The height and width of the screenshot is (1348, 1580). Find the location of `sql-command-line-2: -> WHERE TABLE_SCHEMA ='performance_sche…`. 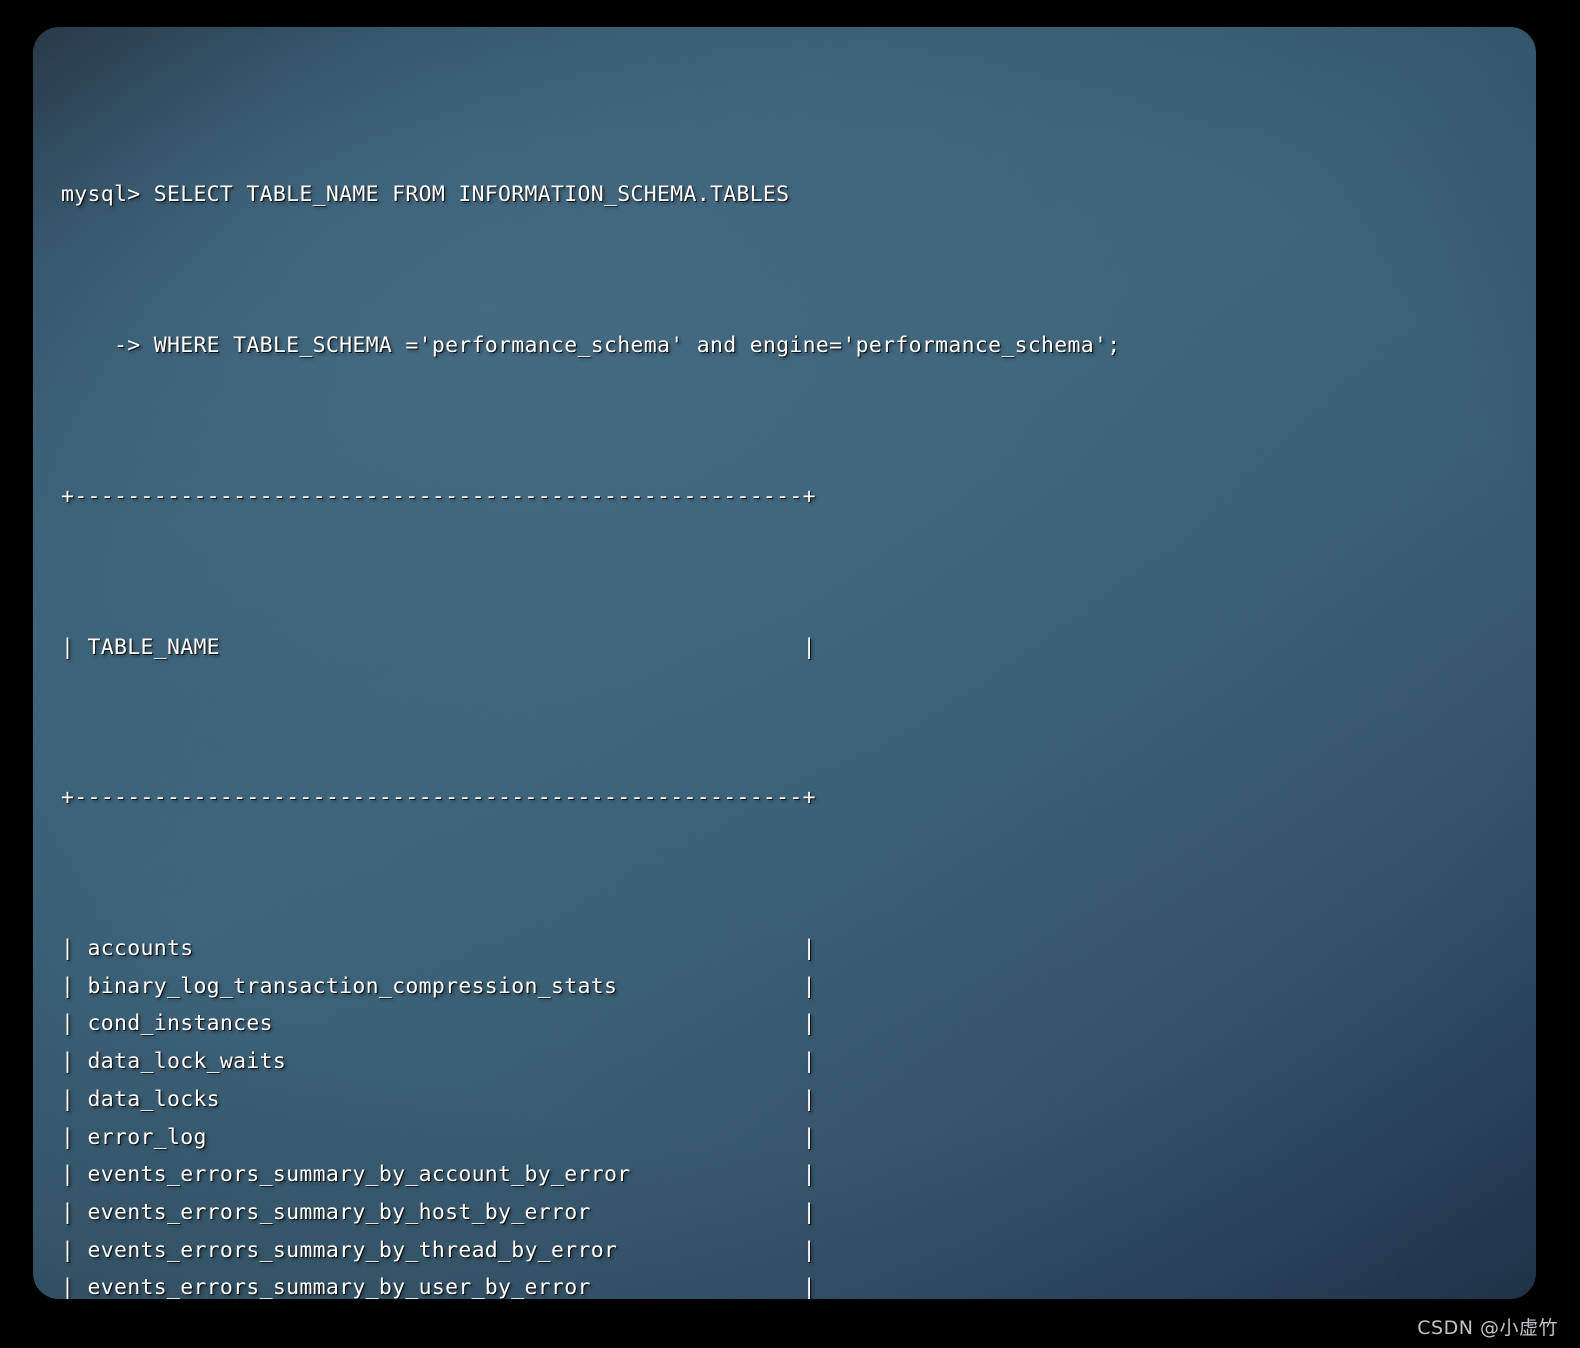

sql-command-line-2: -> WHERE TABLE_SCHEMA ='performance_sche… is located at coordinates (591, 345).